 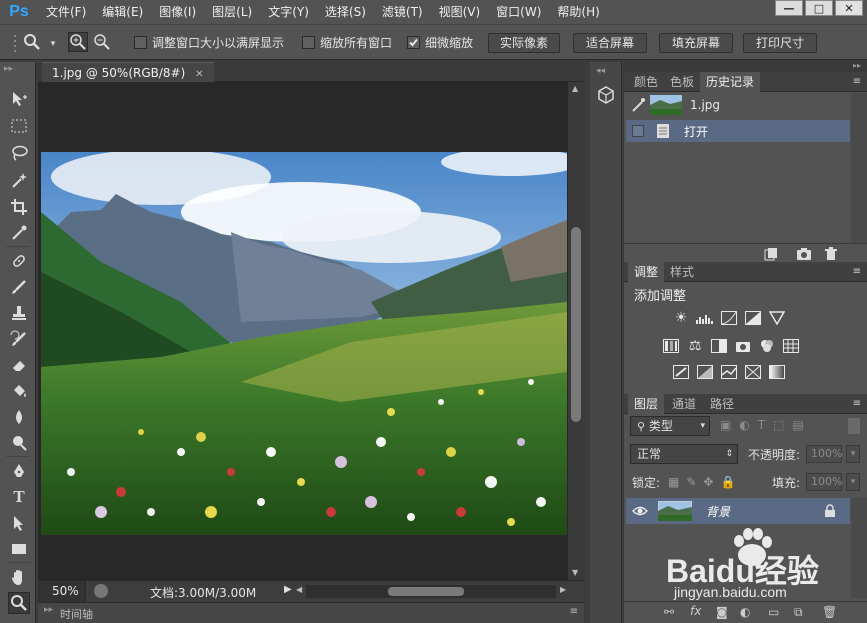 I want to click on zoom-tool-preset-icon, so click(x=32, y=42).